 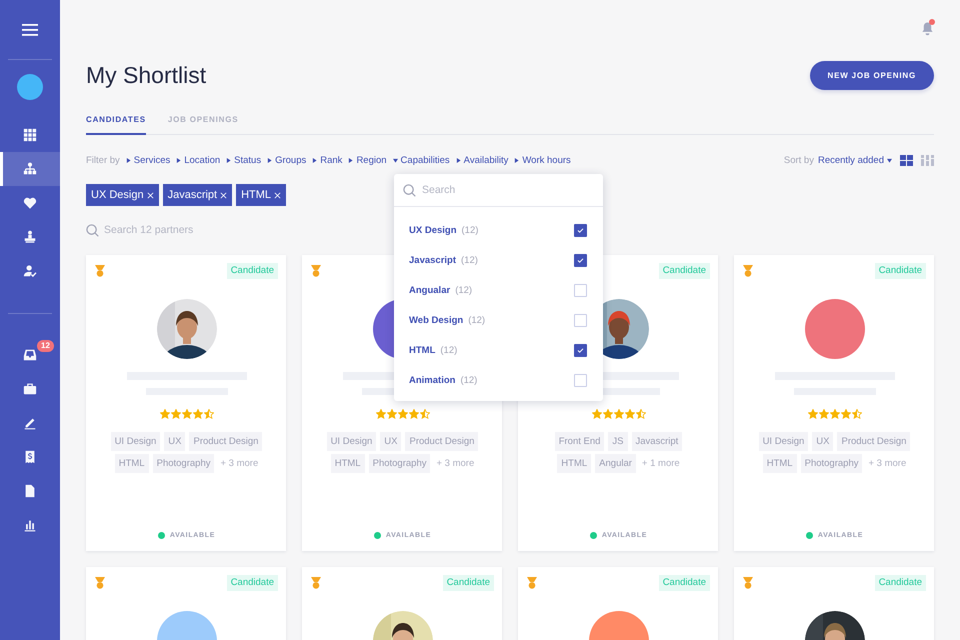 I want to click on skill-tag: Javascript, so click(x=657, y=441).